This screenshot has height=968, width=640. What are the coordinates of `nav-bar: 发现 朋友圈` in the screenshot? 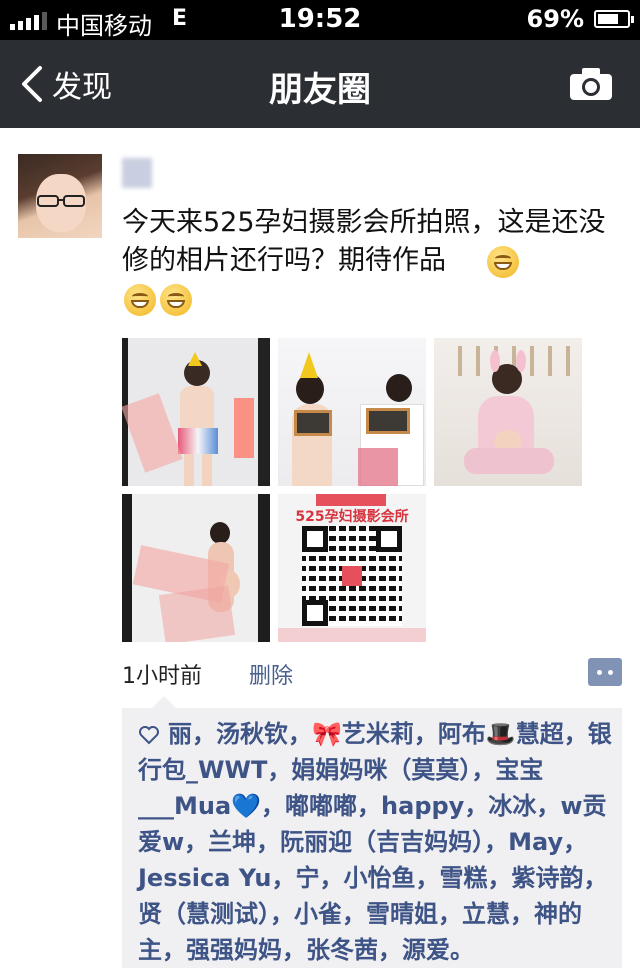 It's located at (320, 84).